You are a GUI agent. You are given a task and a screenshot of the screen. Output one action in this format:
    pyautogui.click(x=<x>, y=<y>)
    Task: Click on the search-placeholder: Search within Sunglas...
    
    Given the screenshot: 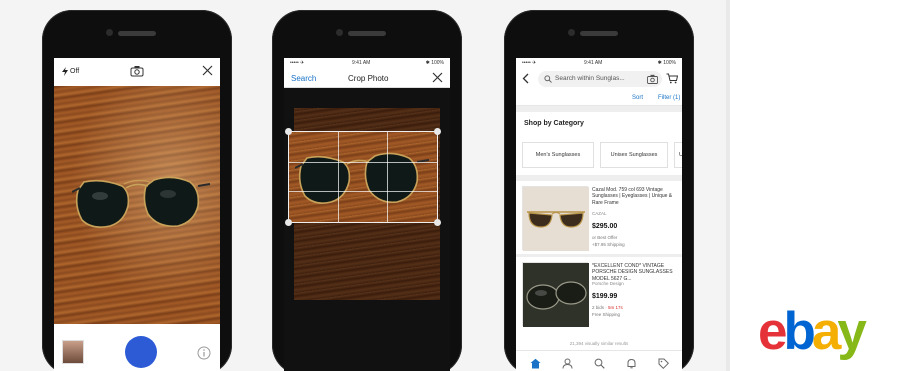 What is the action you would take?
    pyautogui.click(x=590, y=78)
    